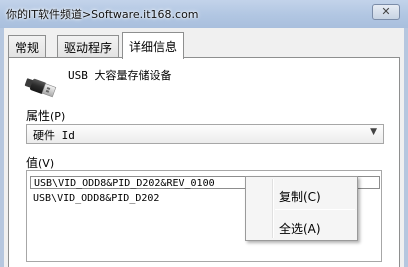 The width and height of the screenshot is (408, 267). What do you see at coordinates (120, 75) in the screenshot?
I see `device-name: USB 大容量存储设备` at bounding box center [120, 75].